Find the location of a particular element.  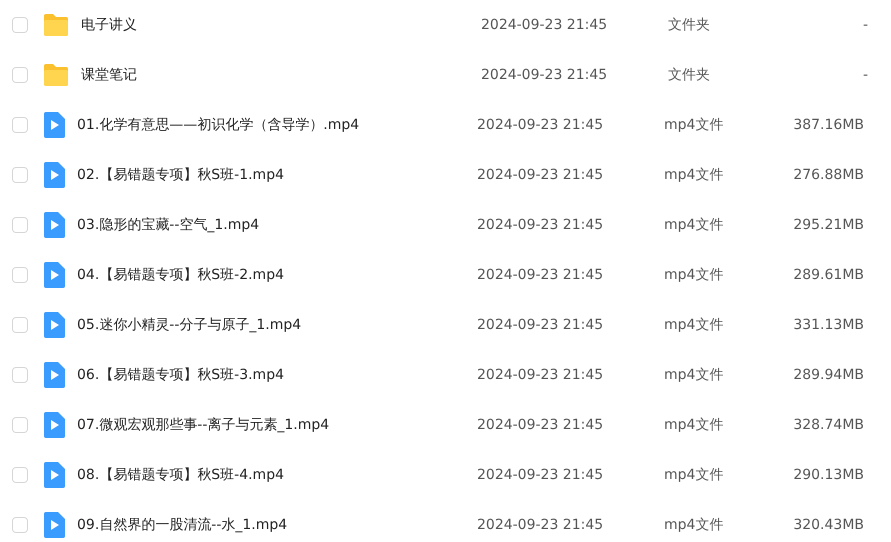

file-name: 课堂笔记 is located at coordinates (281, 75).